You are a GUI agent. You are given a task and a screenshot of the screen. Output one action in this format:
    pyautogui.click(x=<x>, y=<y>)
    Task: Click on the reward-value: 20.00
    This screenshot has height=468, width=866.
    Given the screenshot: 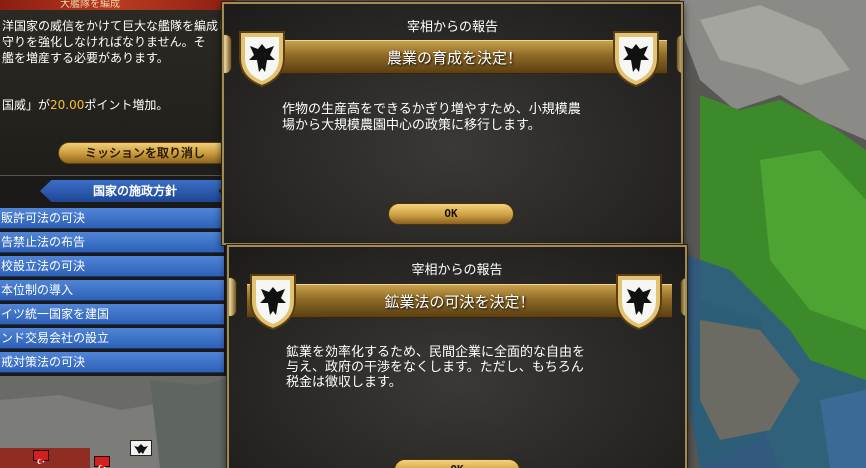 What is the action you would take?
    pyautogui.click(x=67, y=105)
    